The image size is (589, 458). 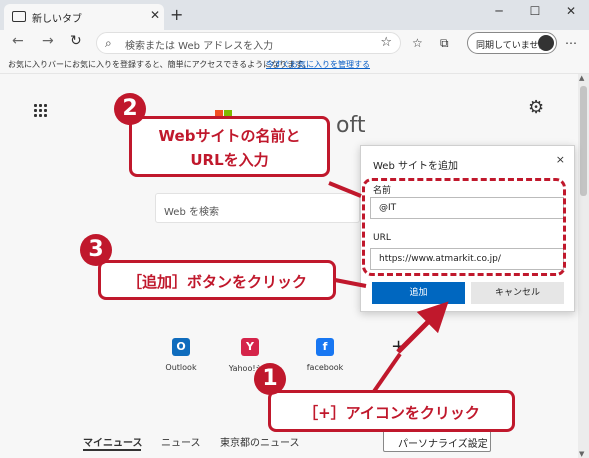 I want to click on step3-arrow, so click(x=350, y=283).